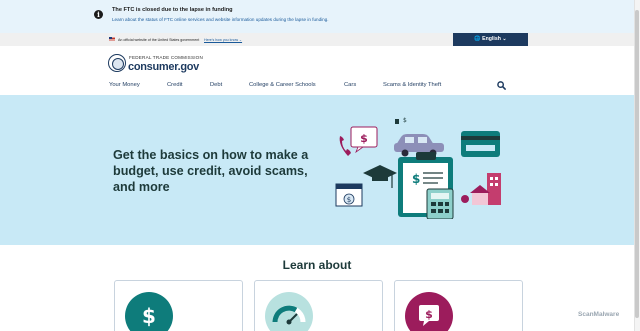 The width and height of the screenshot is (640, 331). I want to click on site-logo: consumer.gov, so click(163, 67).